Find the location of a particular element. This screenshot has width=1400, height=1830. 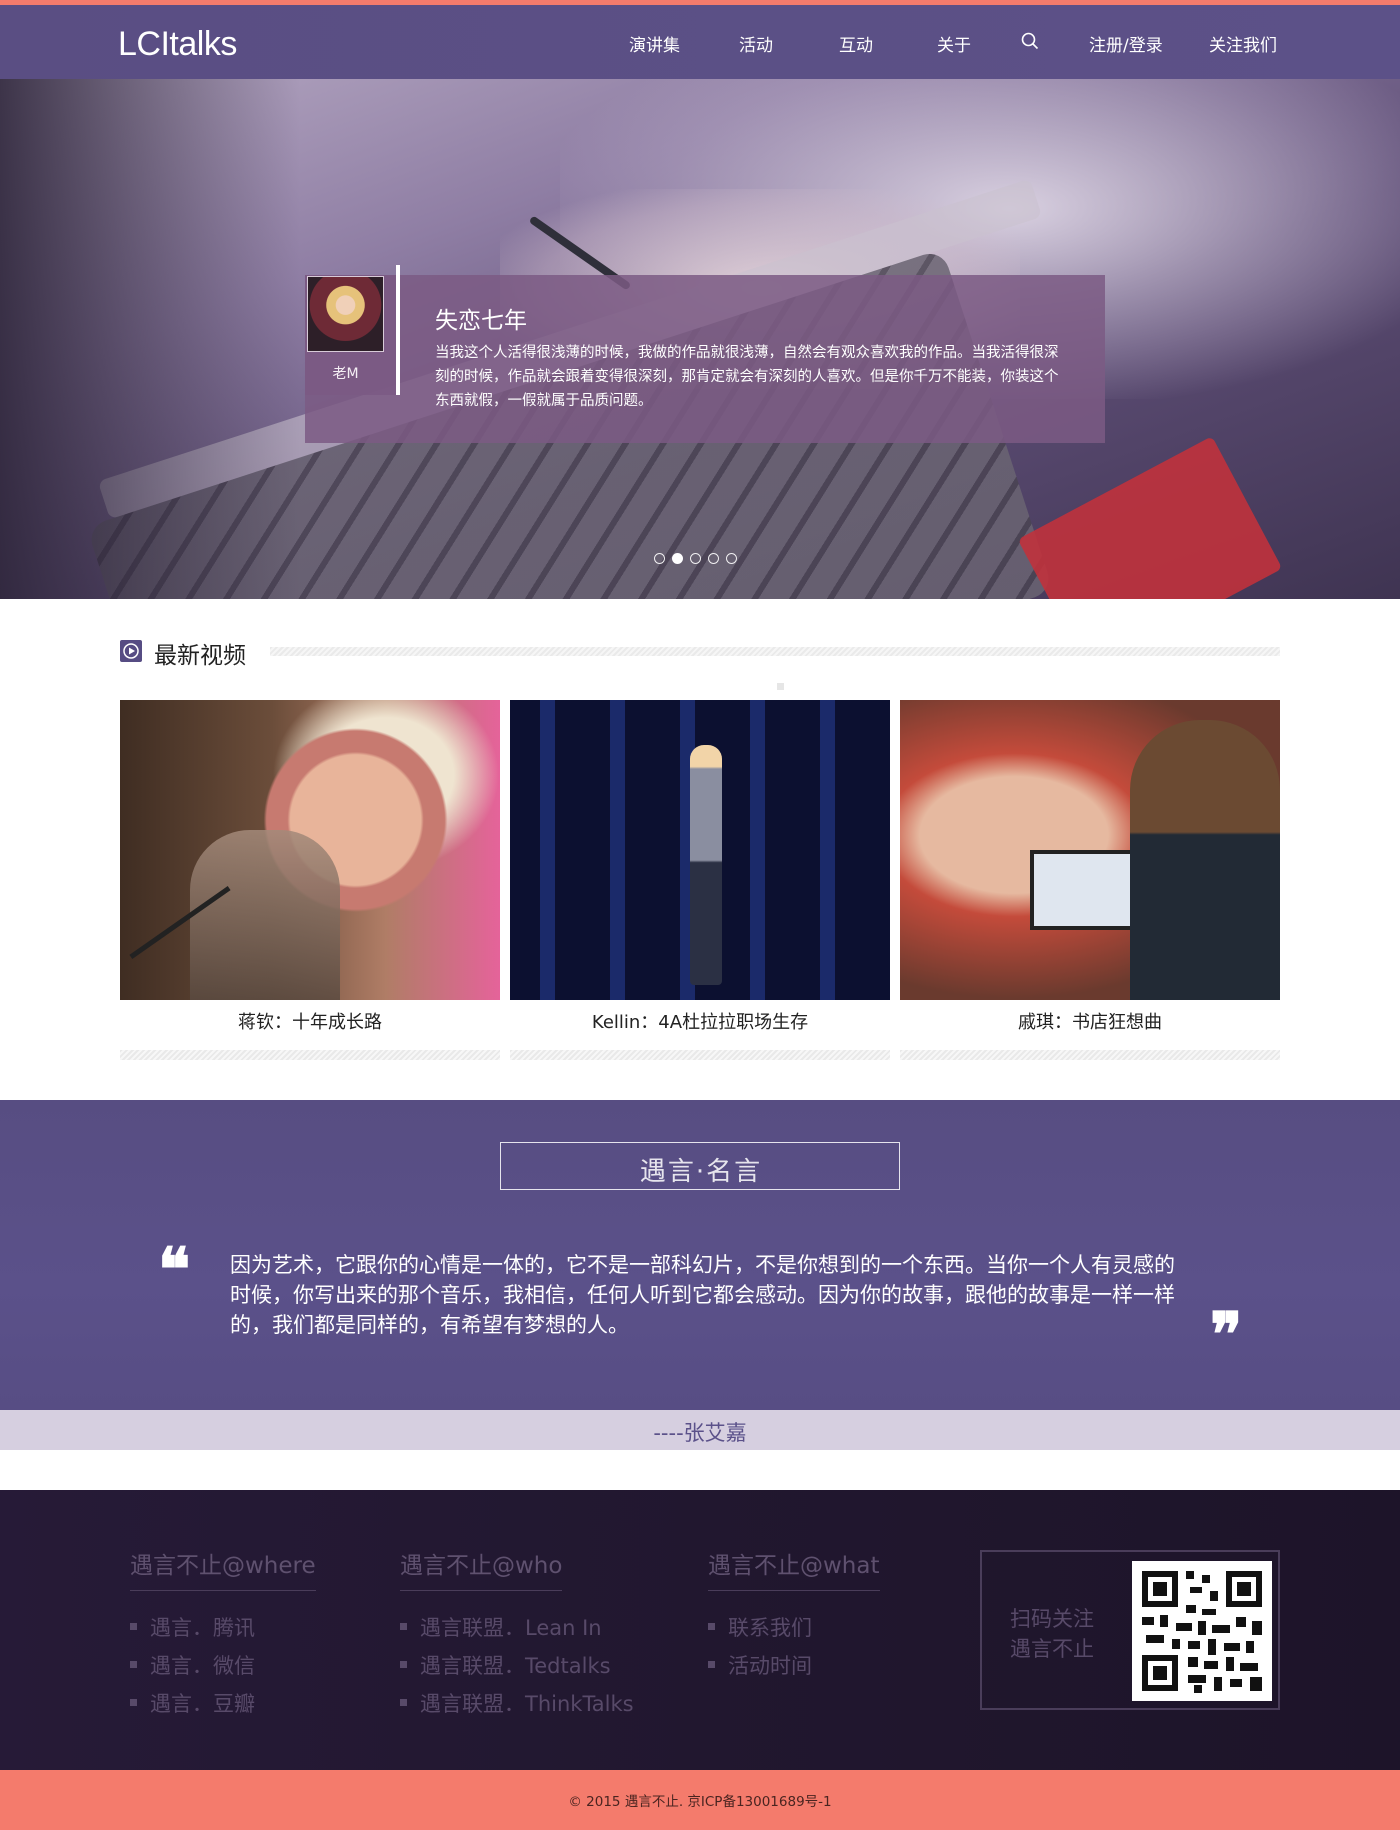

footer-link: 活动时间 is located at coordinates (794, 1666).